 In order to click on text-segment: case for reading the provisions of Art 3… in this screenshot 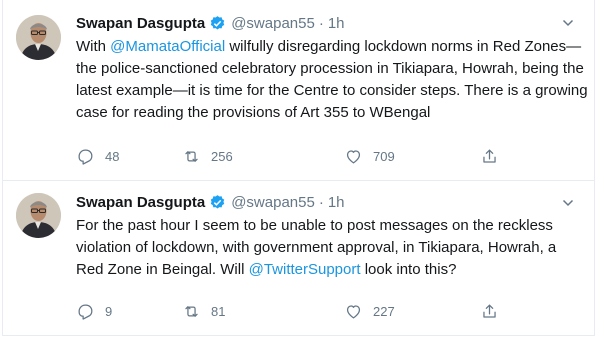, I will do `click(253, 112)`.